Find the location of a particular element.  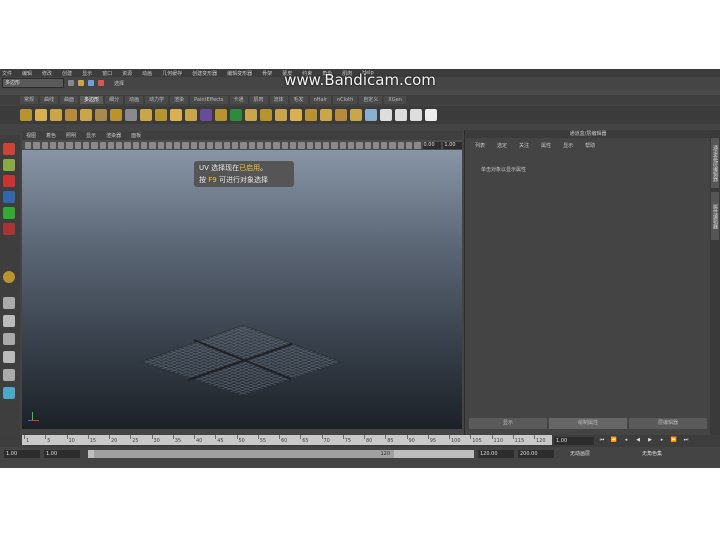

display-button: 显示 is located at coordinates (508, 423).